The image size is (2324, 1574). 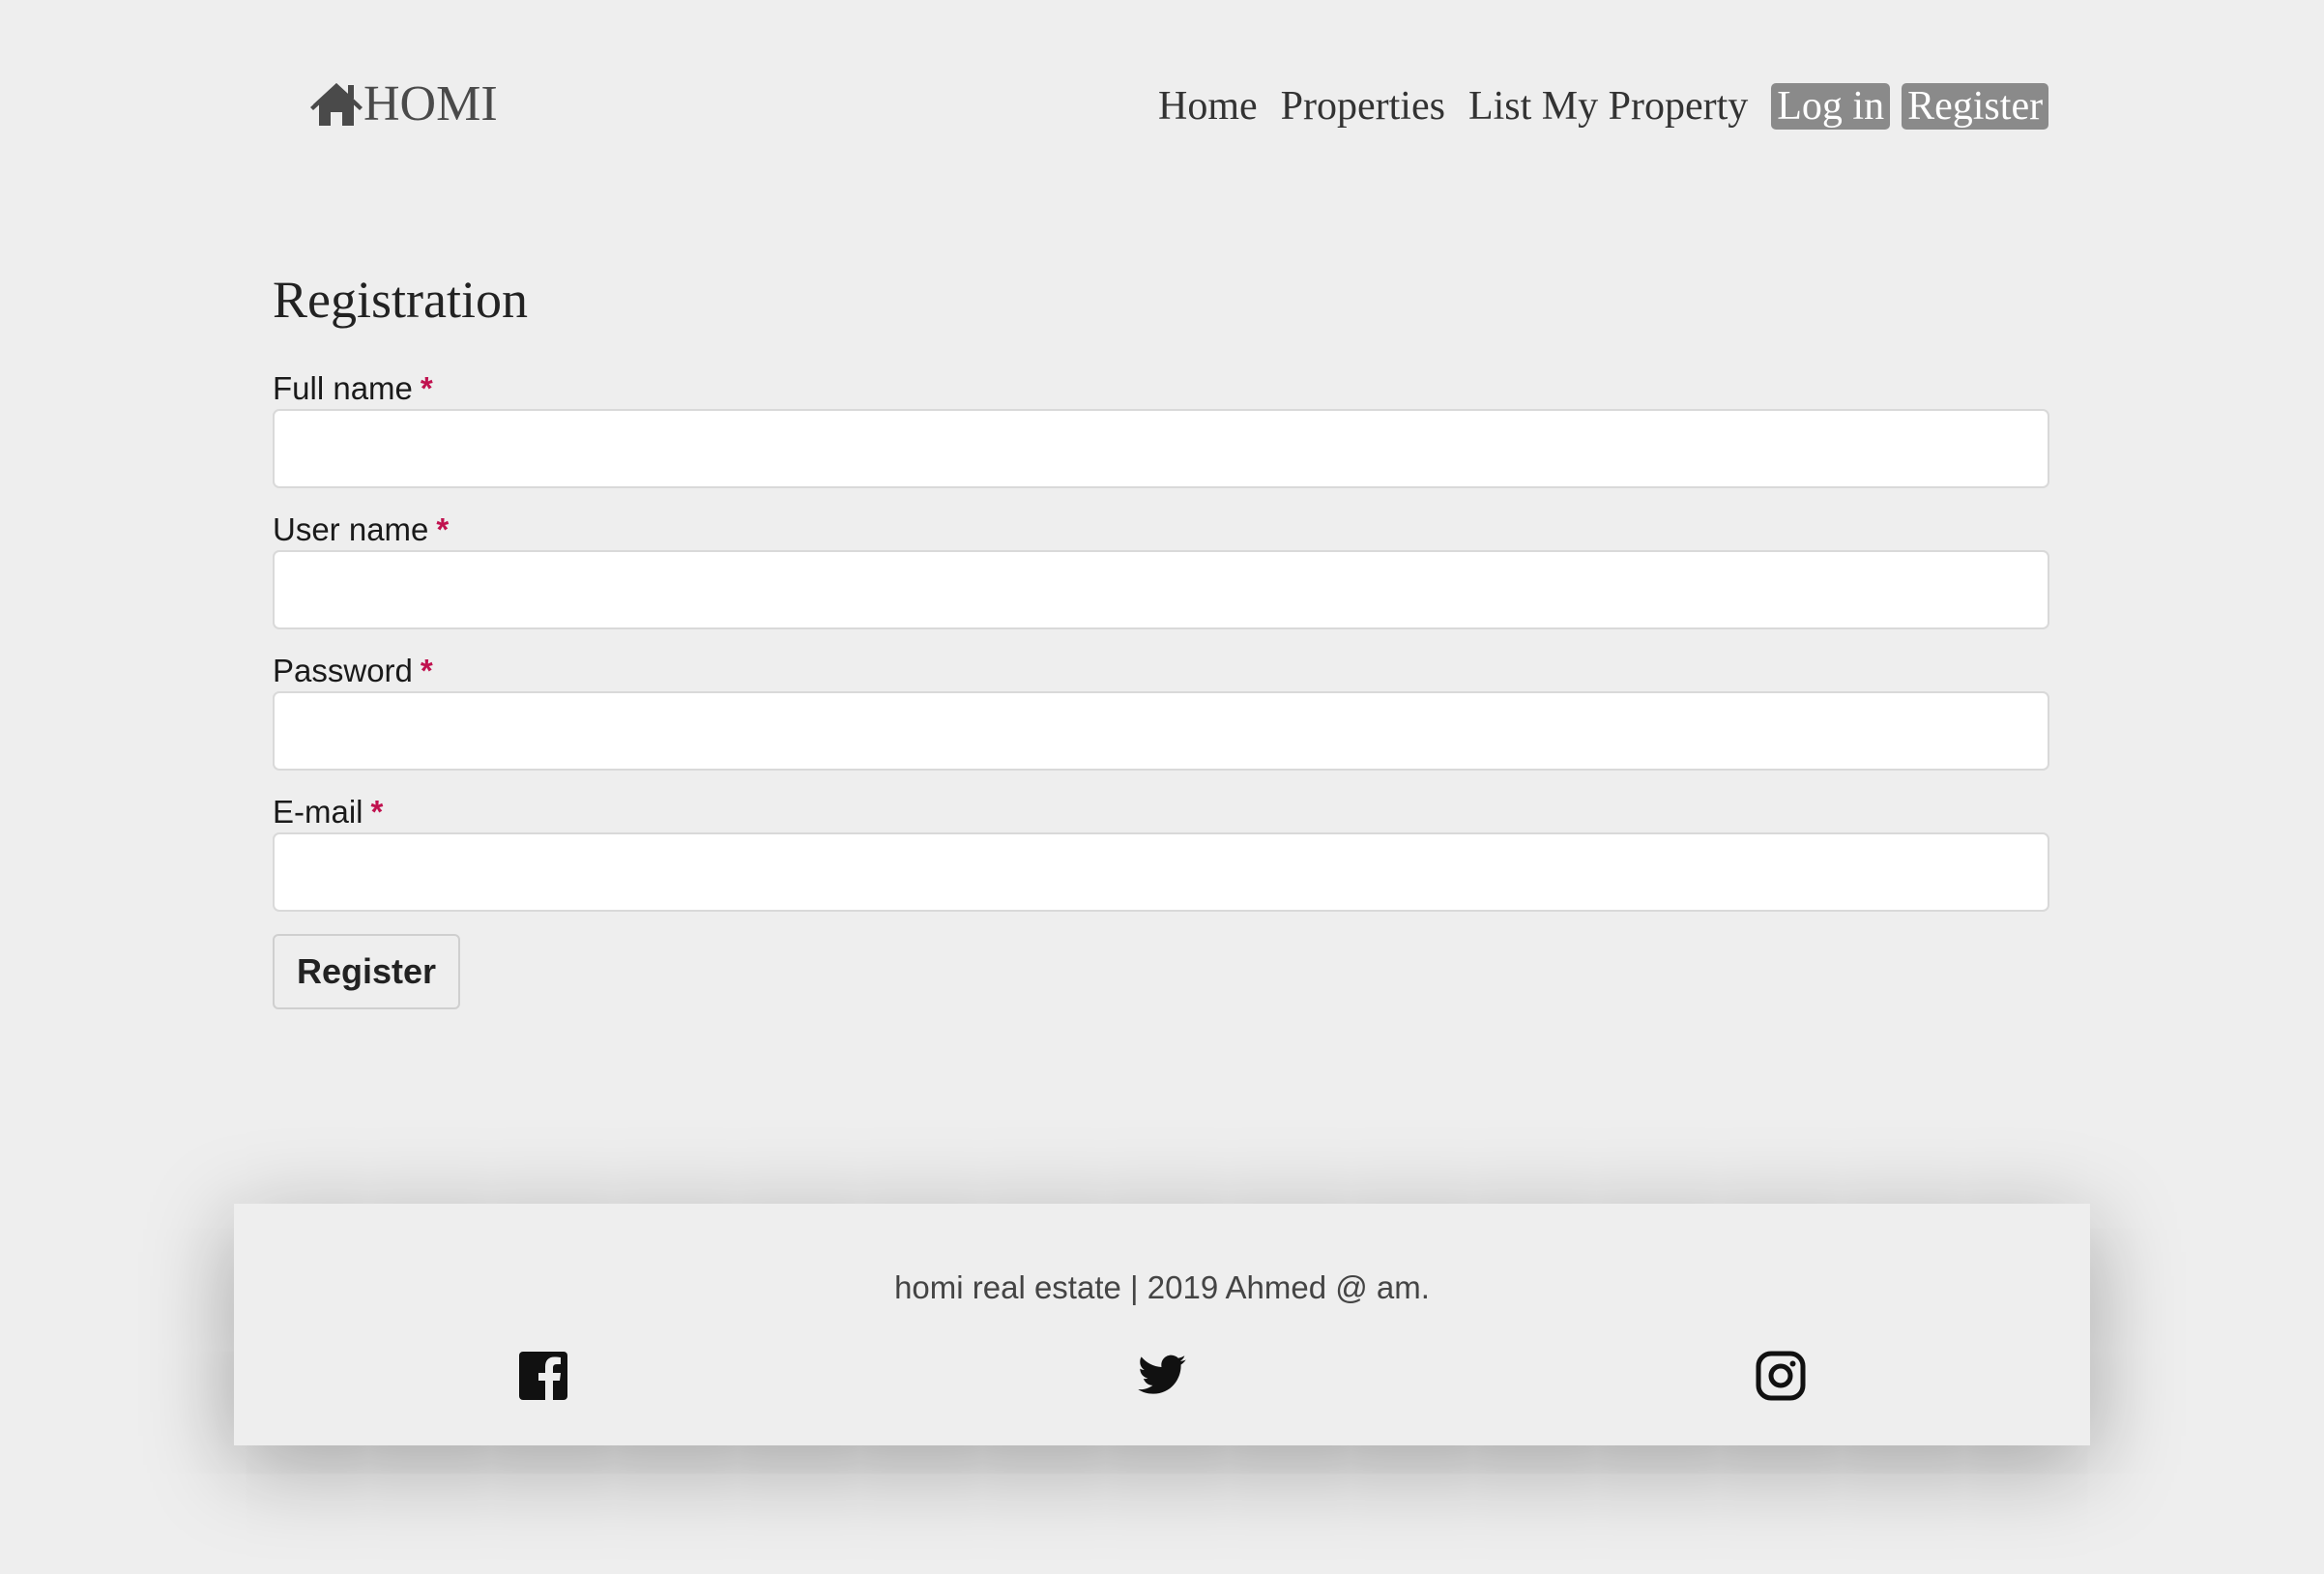 I want to click on brand-logo: HOMI, so click(x=403, y=104).